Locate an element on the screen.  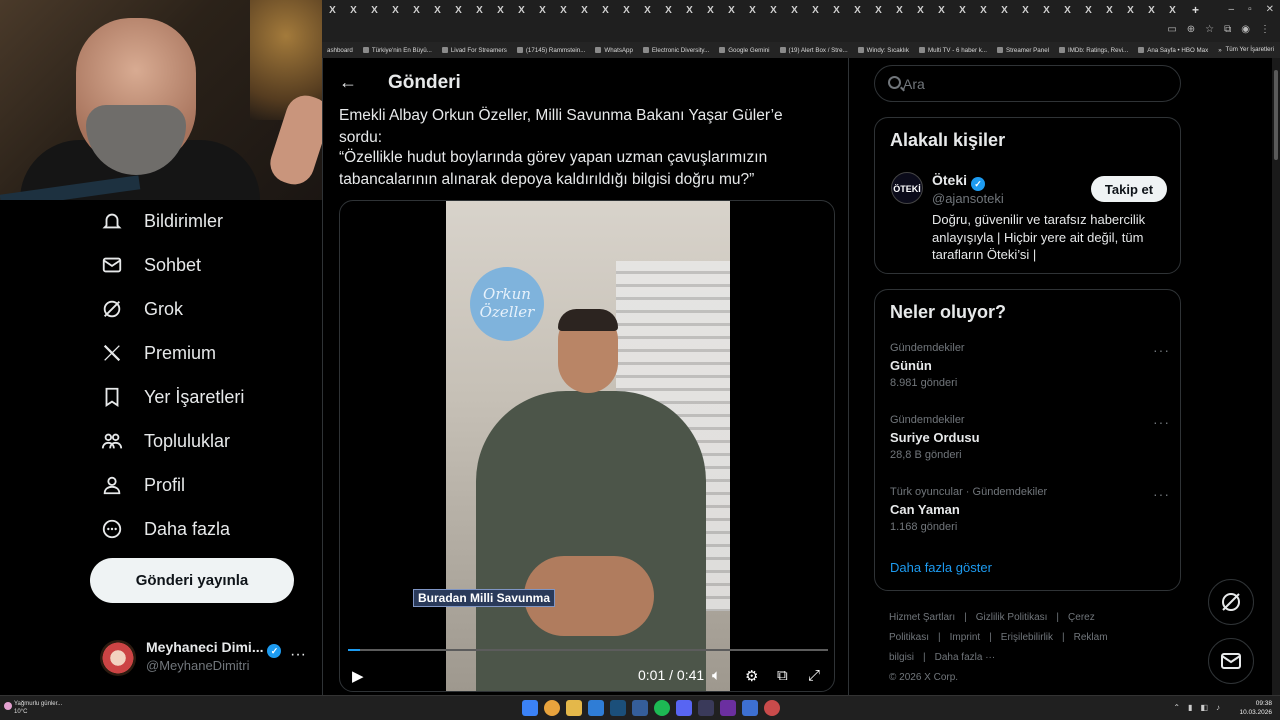
search-box is located at coordinates (1027, 83).